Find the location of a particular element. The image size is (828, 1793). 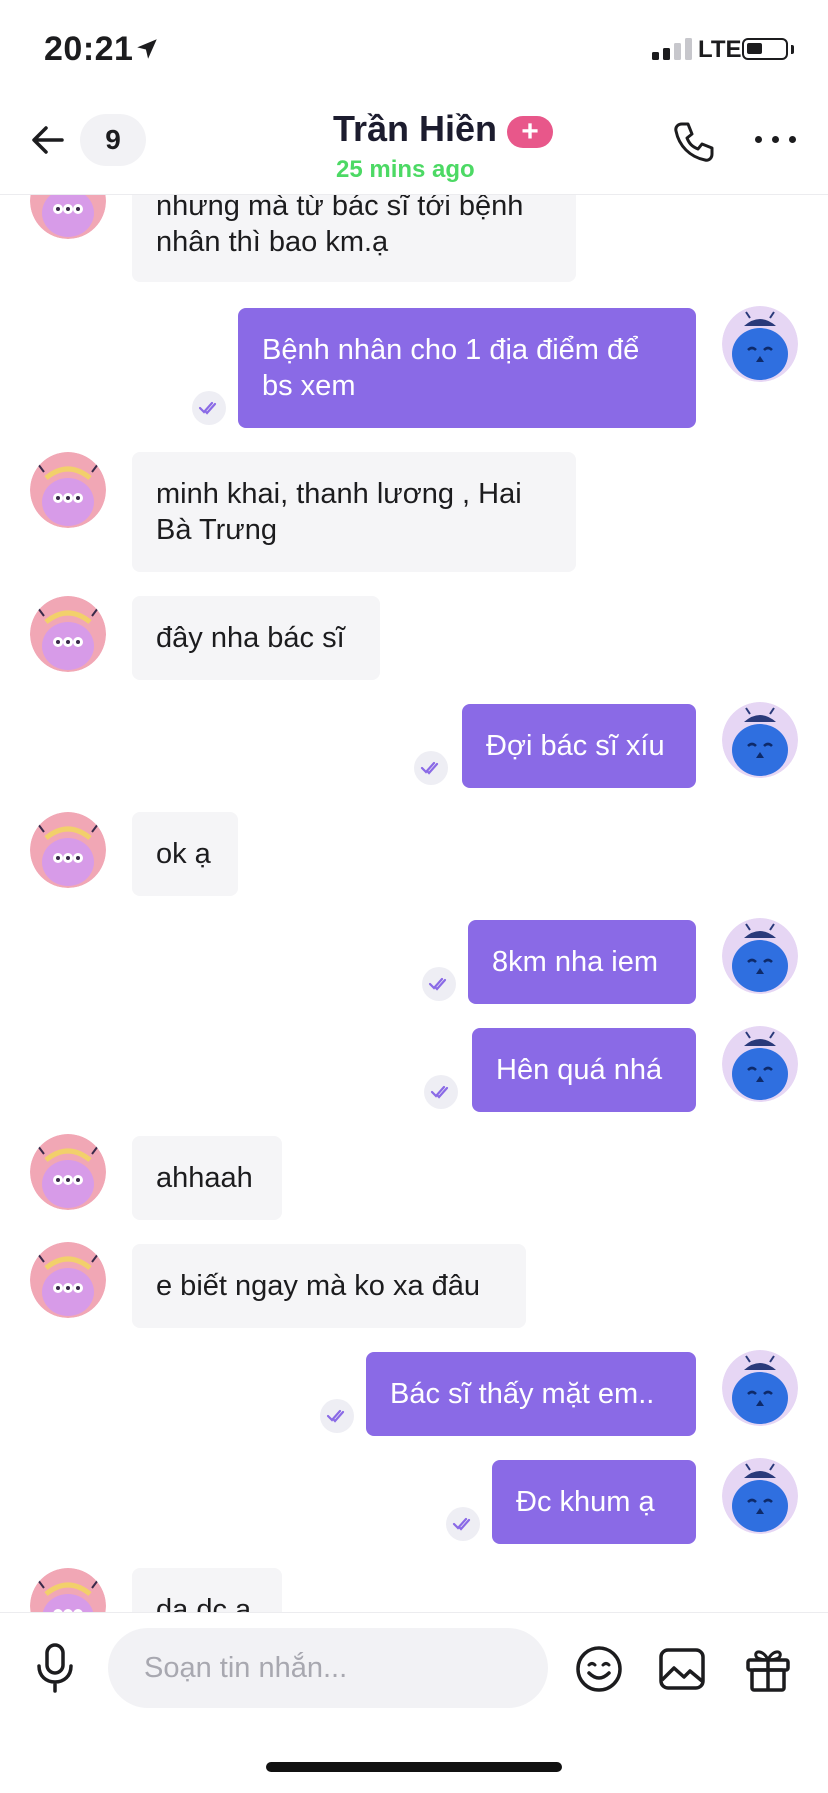

message-bubble-outgoing: Hên quá nhá is located at coordinates (584, 1070).